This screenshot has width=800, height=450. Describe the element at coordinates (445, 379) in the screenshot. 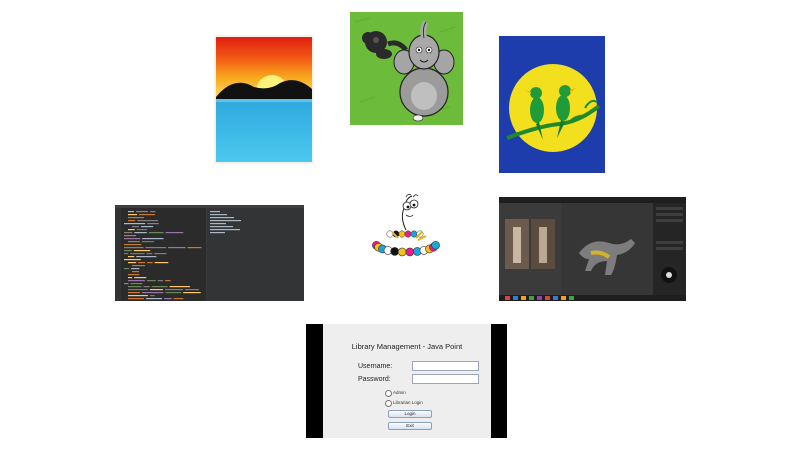

I see `password-field` at that location.